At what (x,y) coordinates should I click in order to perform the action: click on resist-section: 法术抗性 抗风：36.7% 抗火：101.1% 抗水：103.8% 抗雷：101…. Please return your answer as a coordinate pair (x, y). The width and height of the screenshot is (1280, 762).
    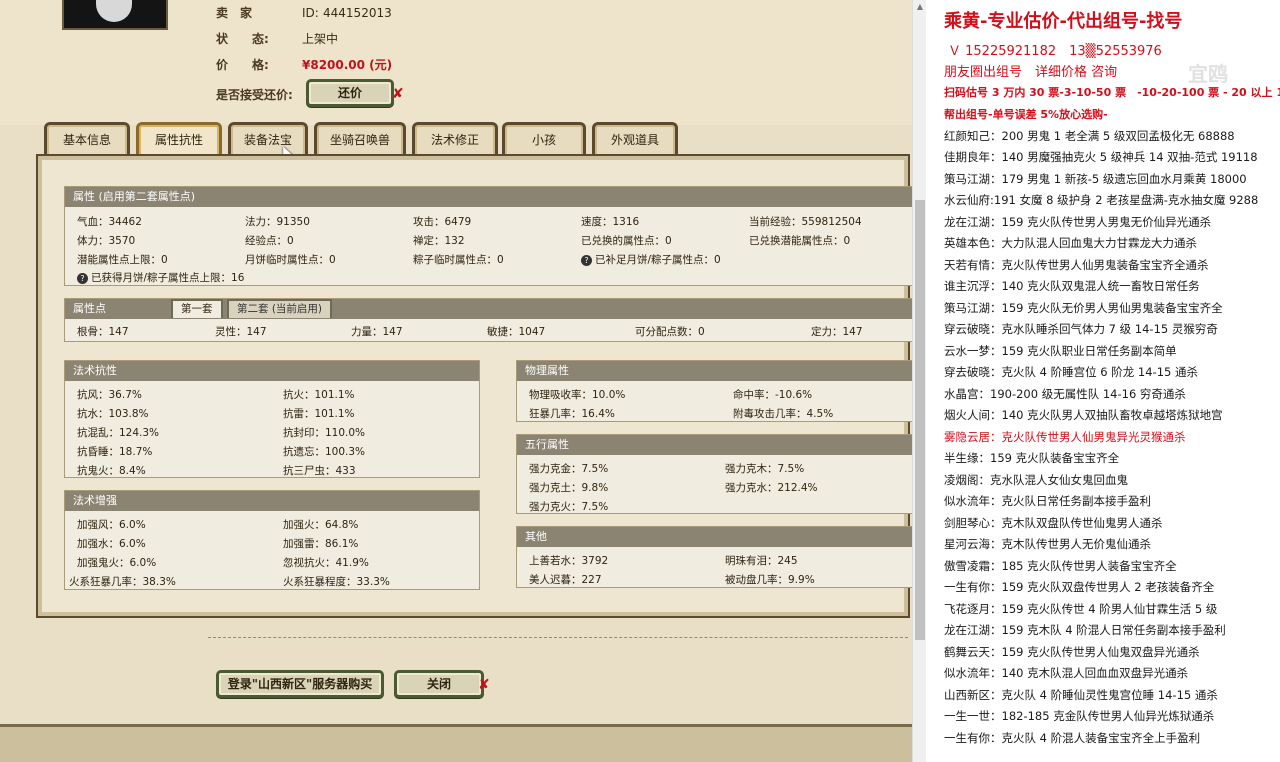
    Looking at the image, I should click on (272, 419).